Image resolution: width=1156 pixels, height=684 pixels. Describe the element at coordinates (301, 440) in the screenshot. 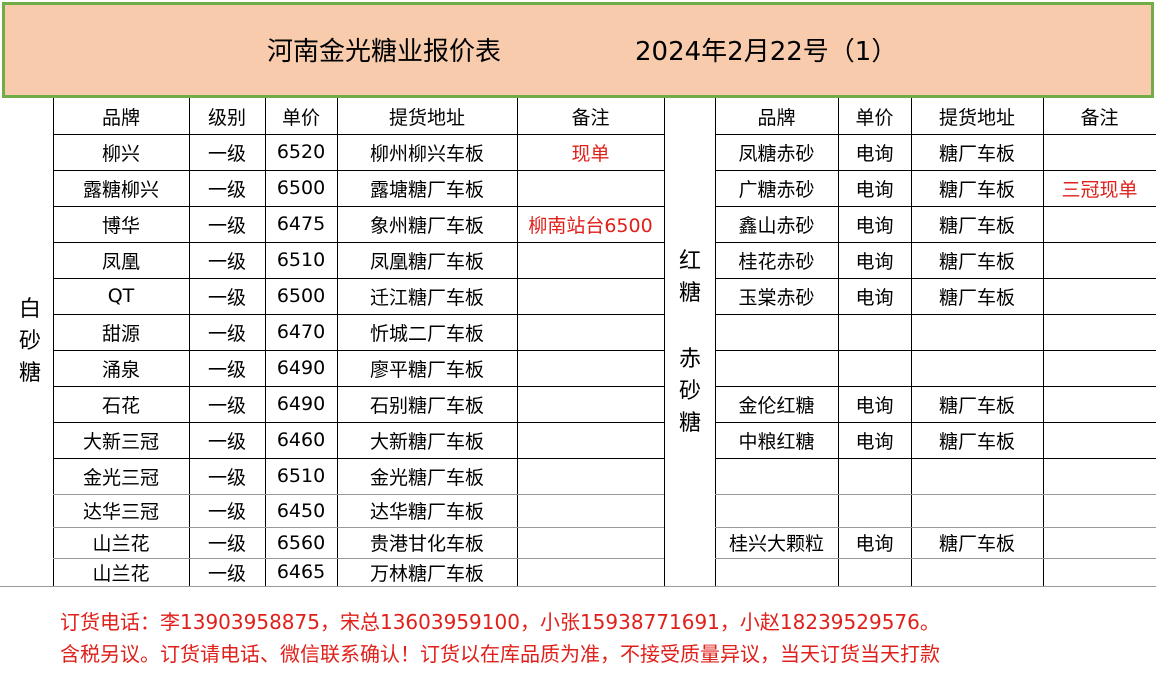

I see `white-sugar-cell: 6460` at that location.